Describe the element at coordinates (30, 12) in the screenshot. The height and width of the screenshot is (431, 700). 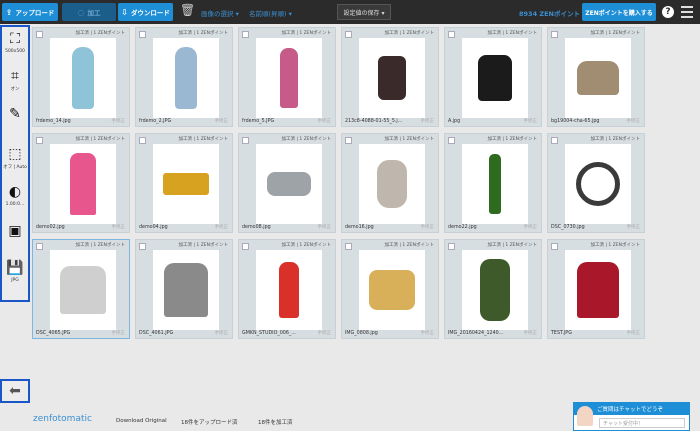
I see `upload-button: ⇪ アップロード` at that location.